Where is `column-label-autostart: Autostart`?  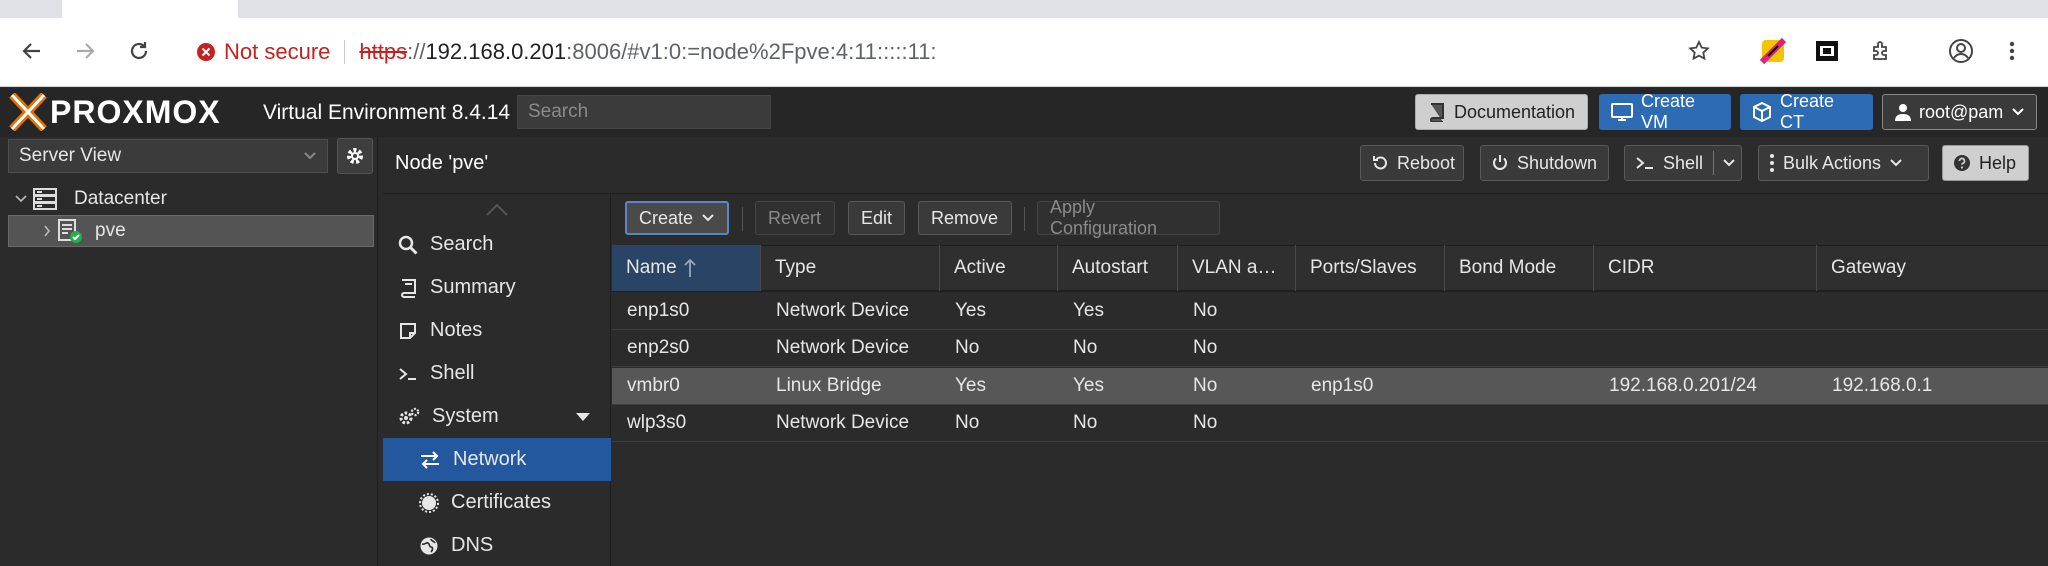
column-label-autostart: Autostart is located at coordinates (1110, 267).